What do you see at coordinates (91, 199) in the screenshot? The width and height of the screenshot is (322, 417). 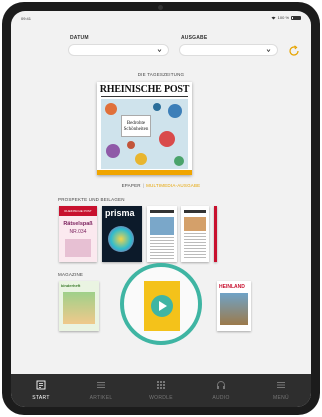 I see `prospekte-title: PROSPEKTE UND BEILAGEN` at bounding box center [91, 199].